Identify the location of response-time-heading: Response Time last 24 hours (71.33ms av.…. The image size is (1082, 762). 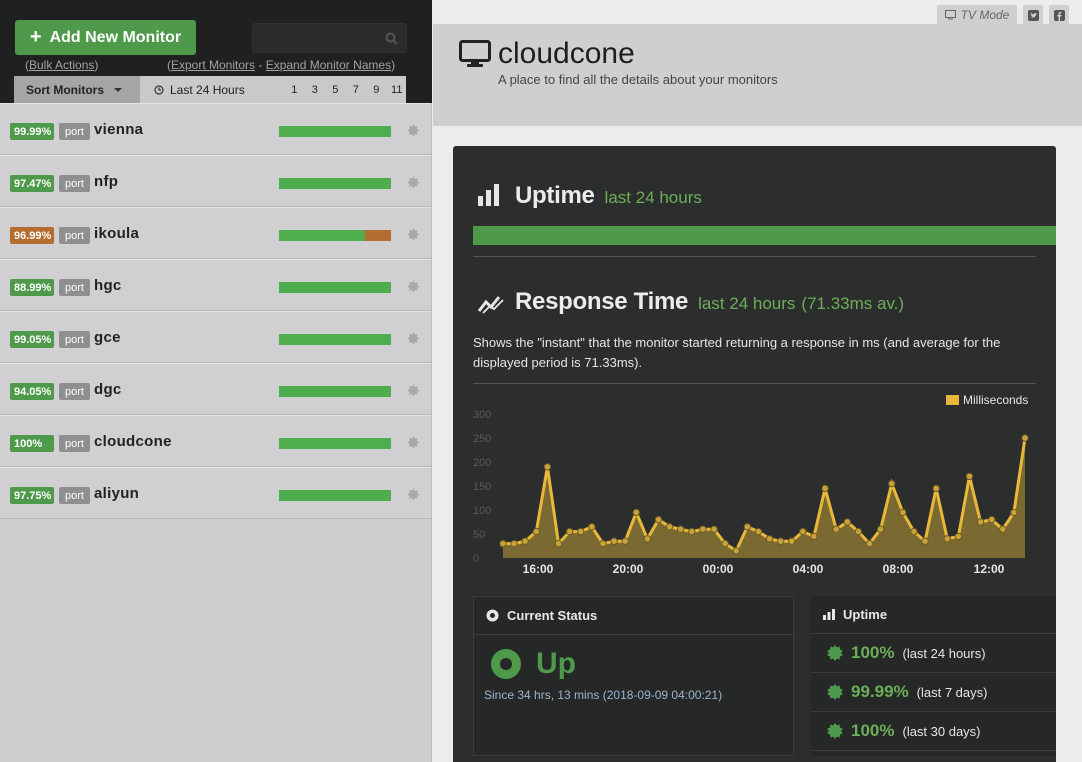
(709, 302).